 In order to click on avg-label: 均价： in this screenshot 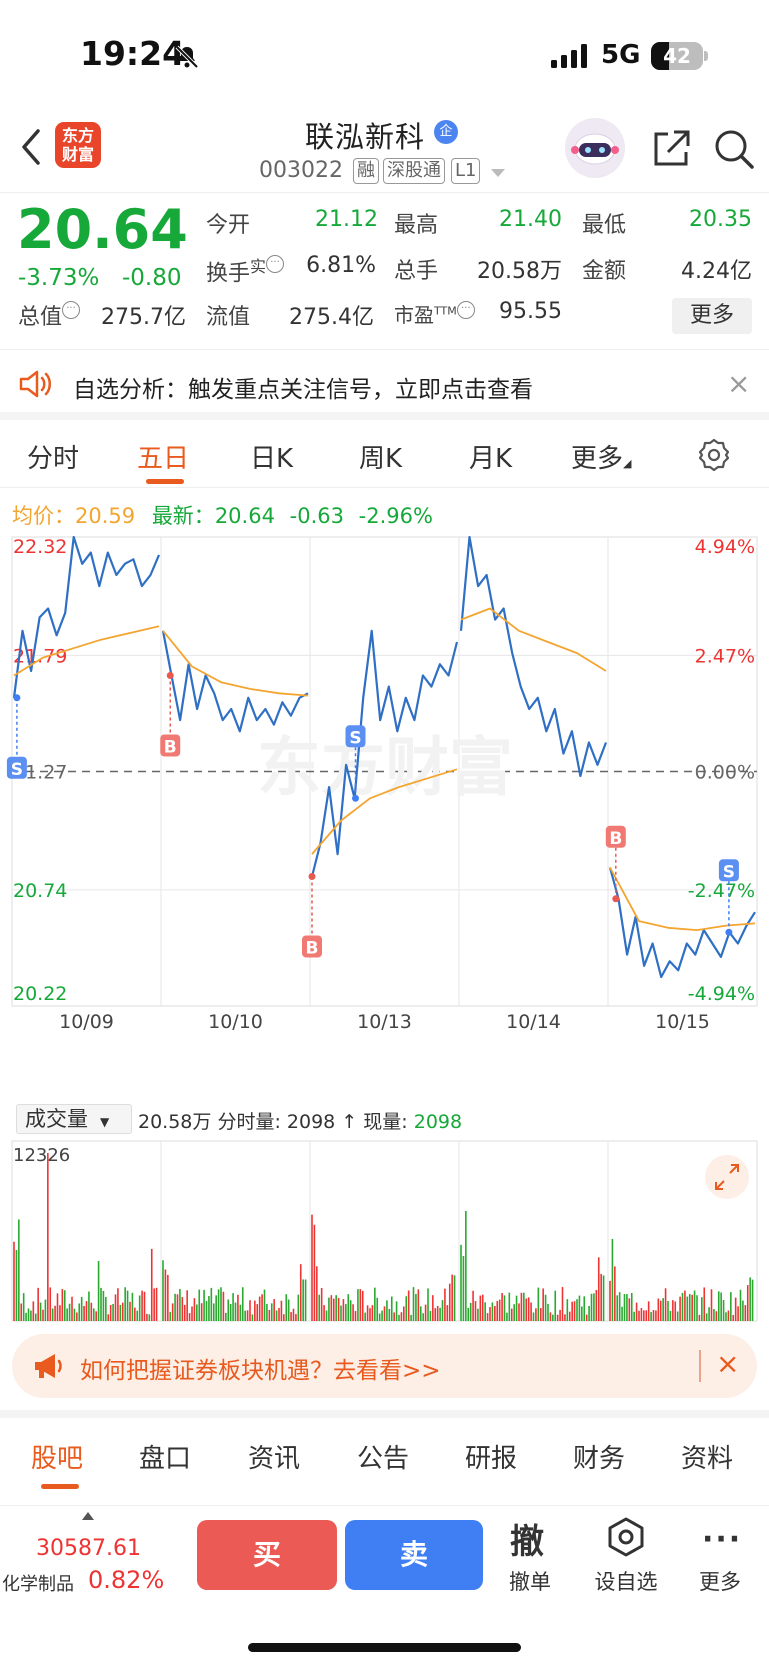, I will do `click(43, 516)`.